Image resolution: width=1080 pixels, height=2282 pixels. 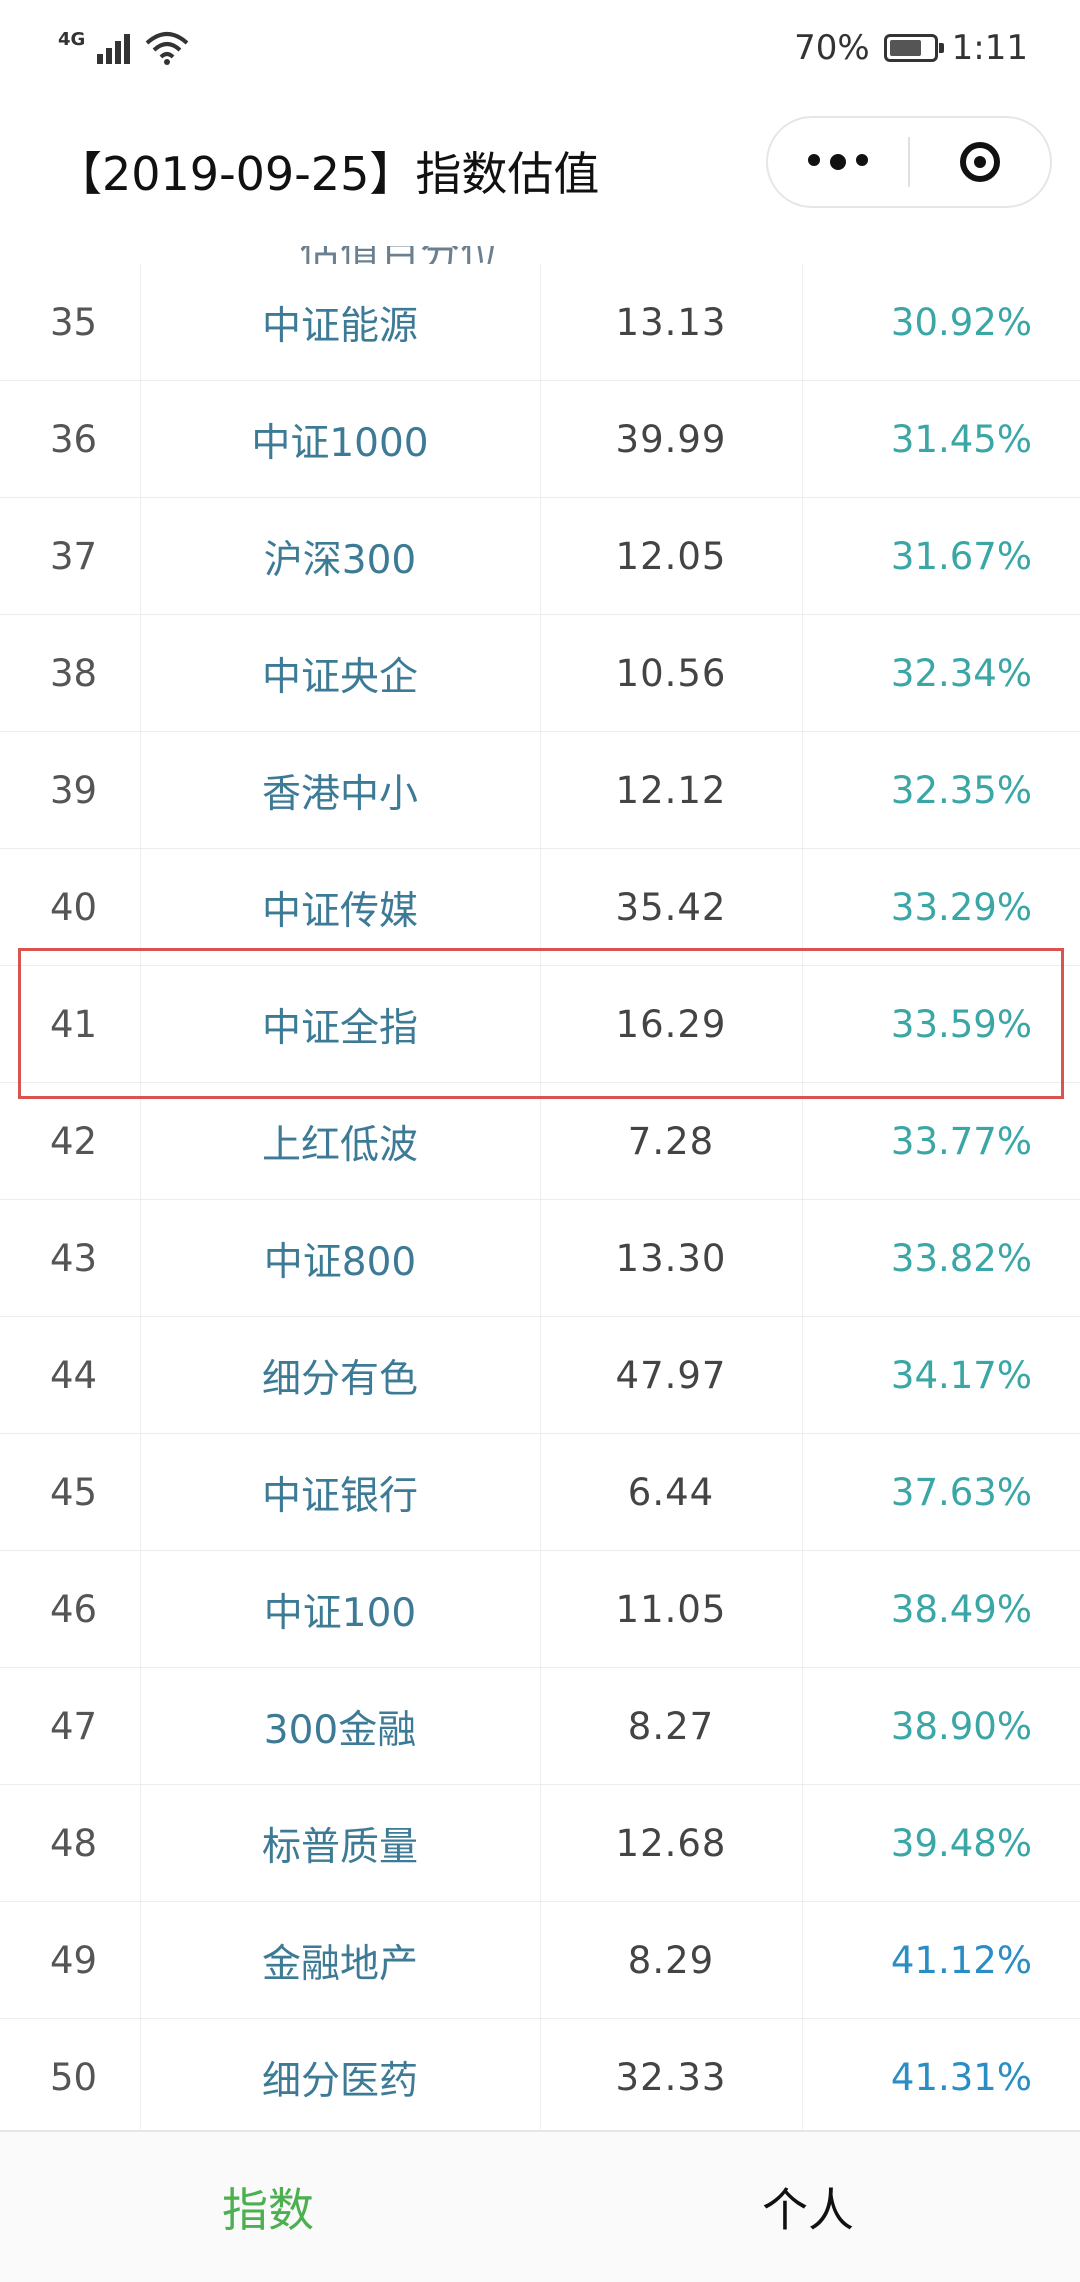 What do you see at coordinates (540, 1492) in the screenshot?
I see `table-row: 45 中证银行 6.44 37.63%` at bounding box center [540, 1492].